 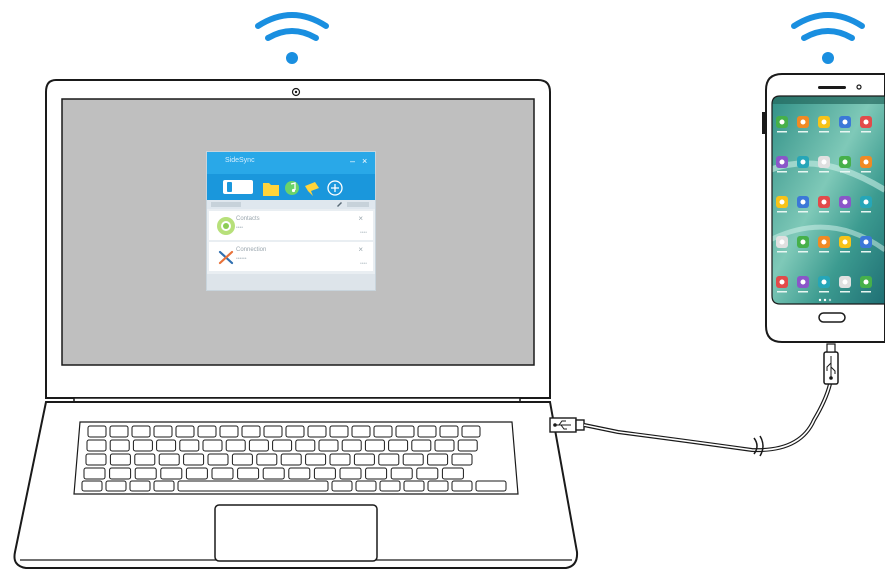 What do you see at coordinates (845, 212) in the screenshot?
I see `samsung-app-icon-label` at bounding box center [845, 212].